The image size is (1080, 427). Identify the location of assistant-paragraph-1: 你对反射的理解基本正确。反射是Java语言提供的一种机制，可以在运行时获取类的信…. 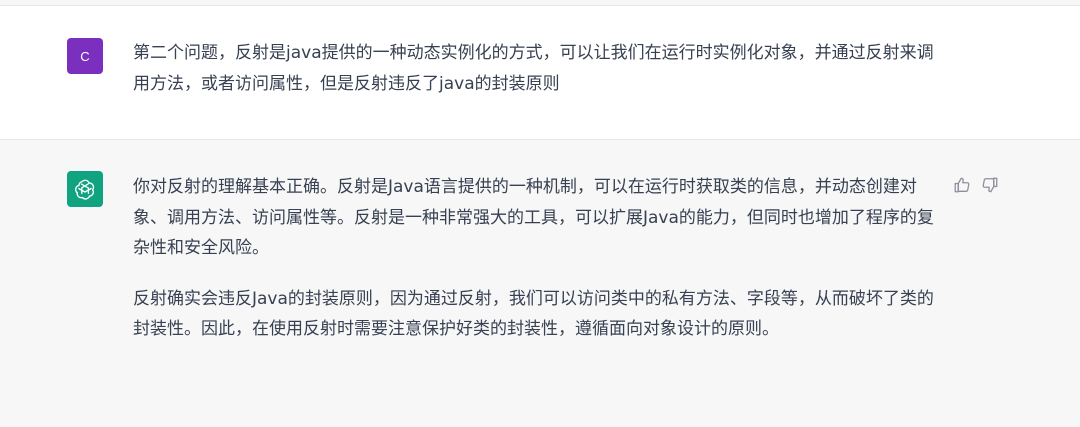
(533, 217).